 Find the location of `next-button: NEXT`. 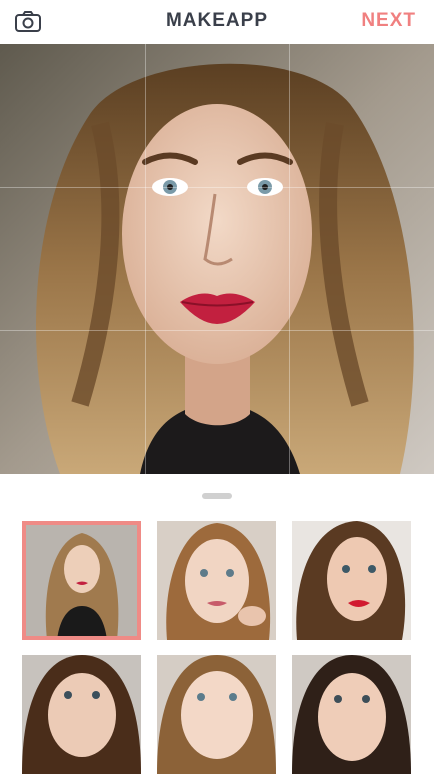

next-button: NEXT is located at coordinates (388, 21).